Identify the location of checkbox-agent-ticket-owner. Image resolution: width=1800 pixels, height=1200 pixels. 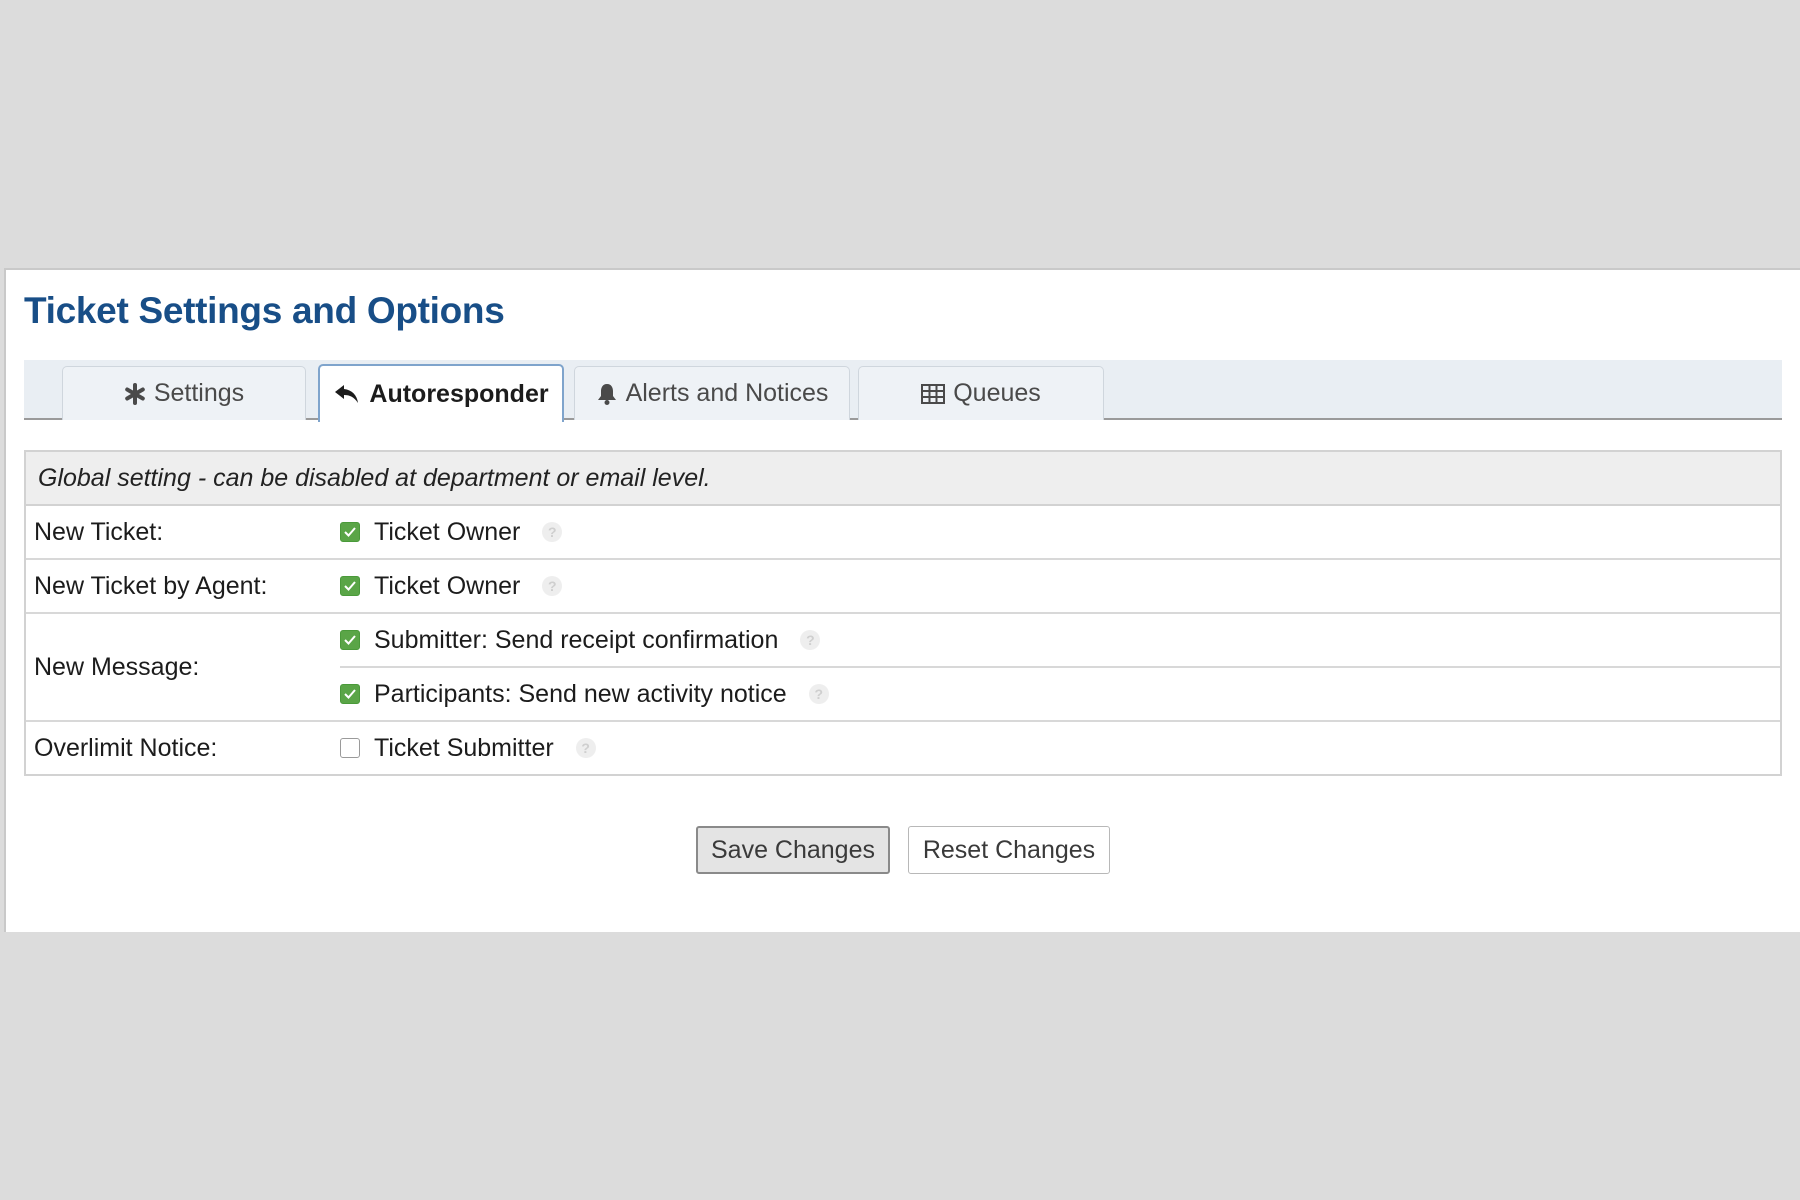
(350, 586).